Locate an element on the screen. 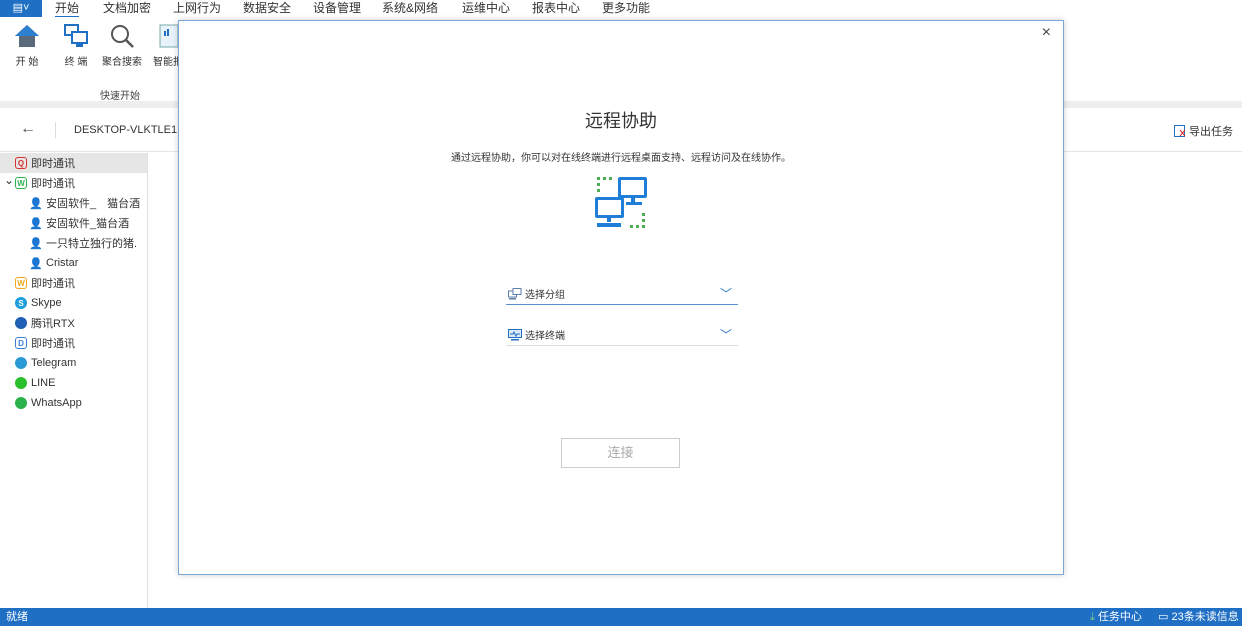 The width and height of the screenshot is (1242, 626). menu-data-security: 数据安全 is located at coordinates (267, 8).